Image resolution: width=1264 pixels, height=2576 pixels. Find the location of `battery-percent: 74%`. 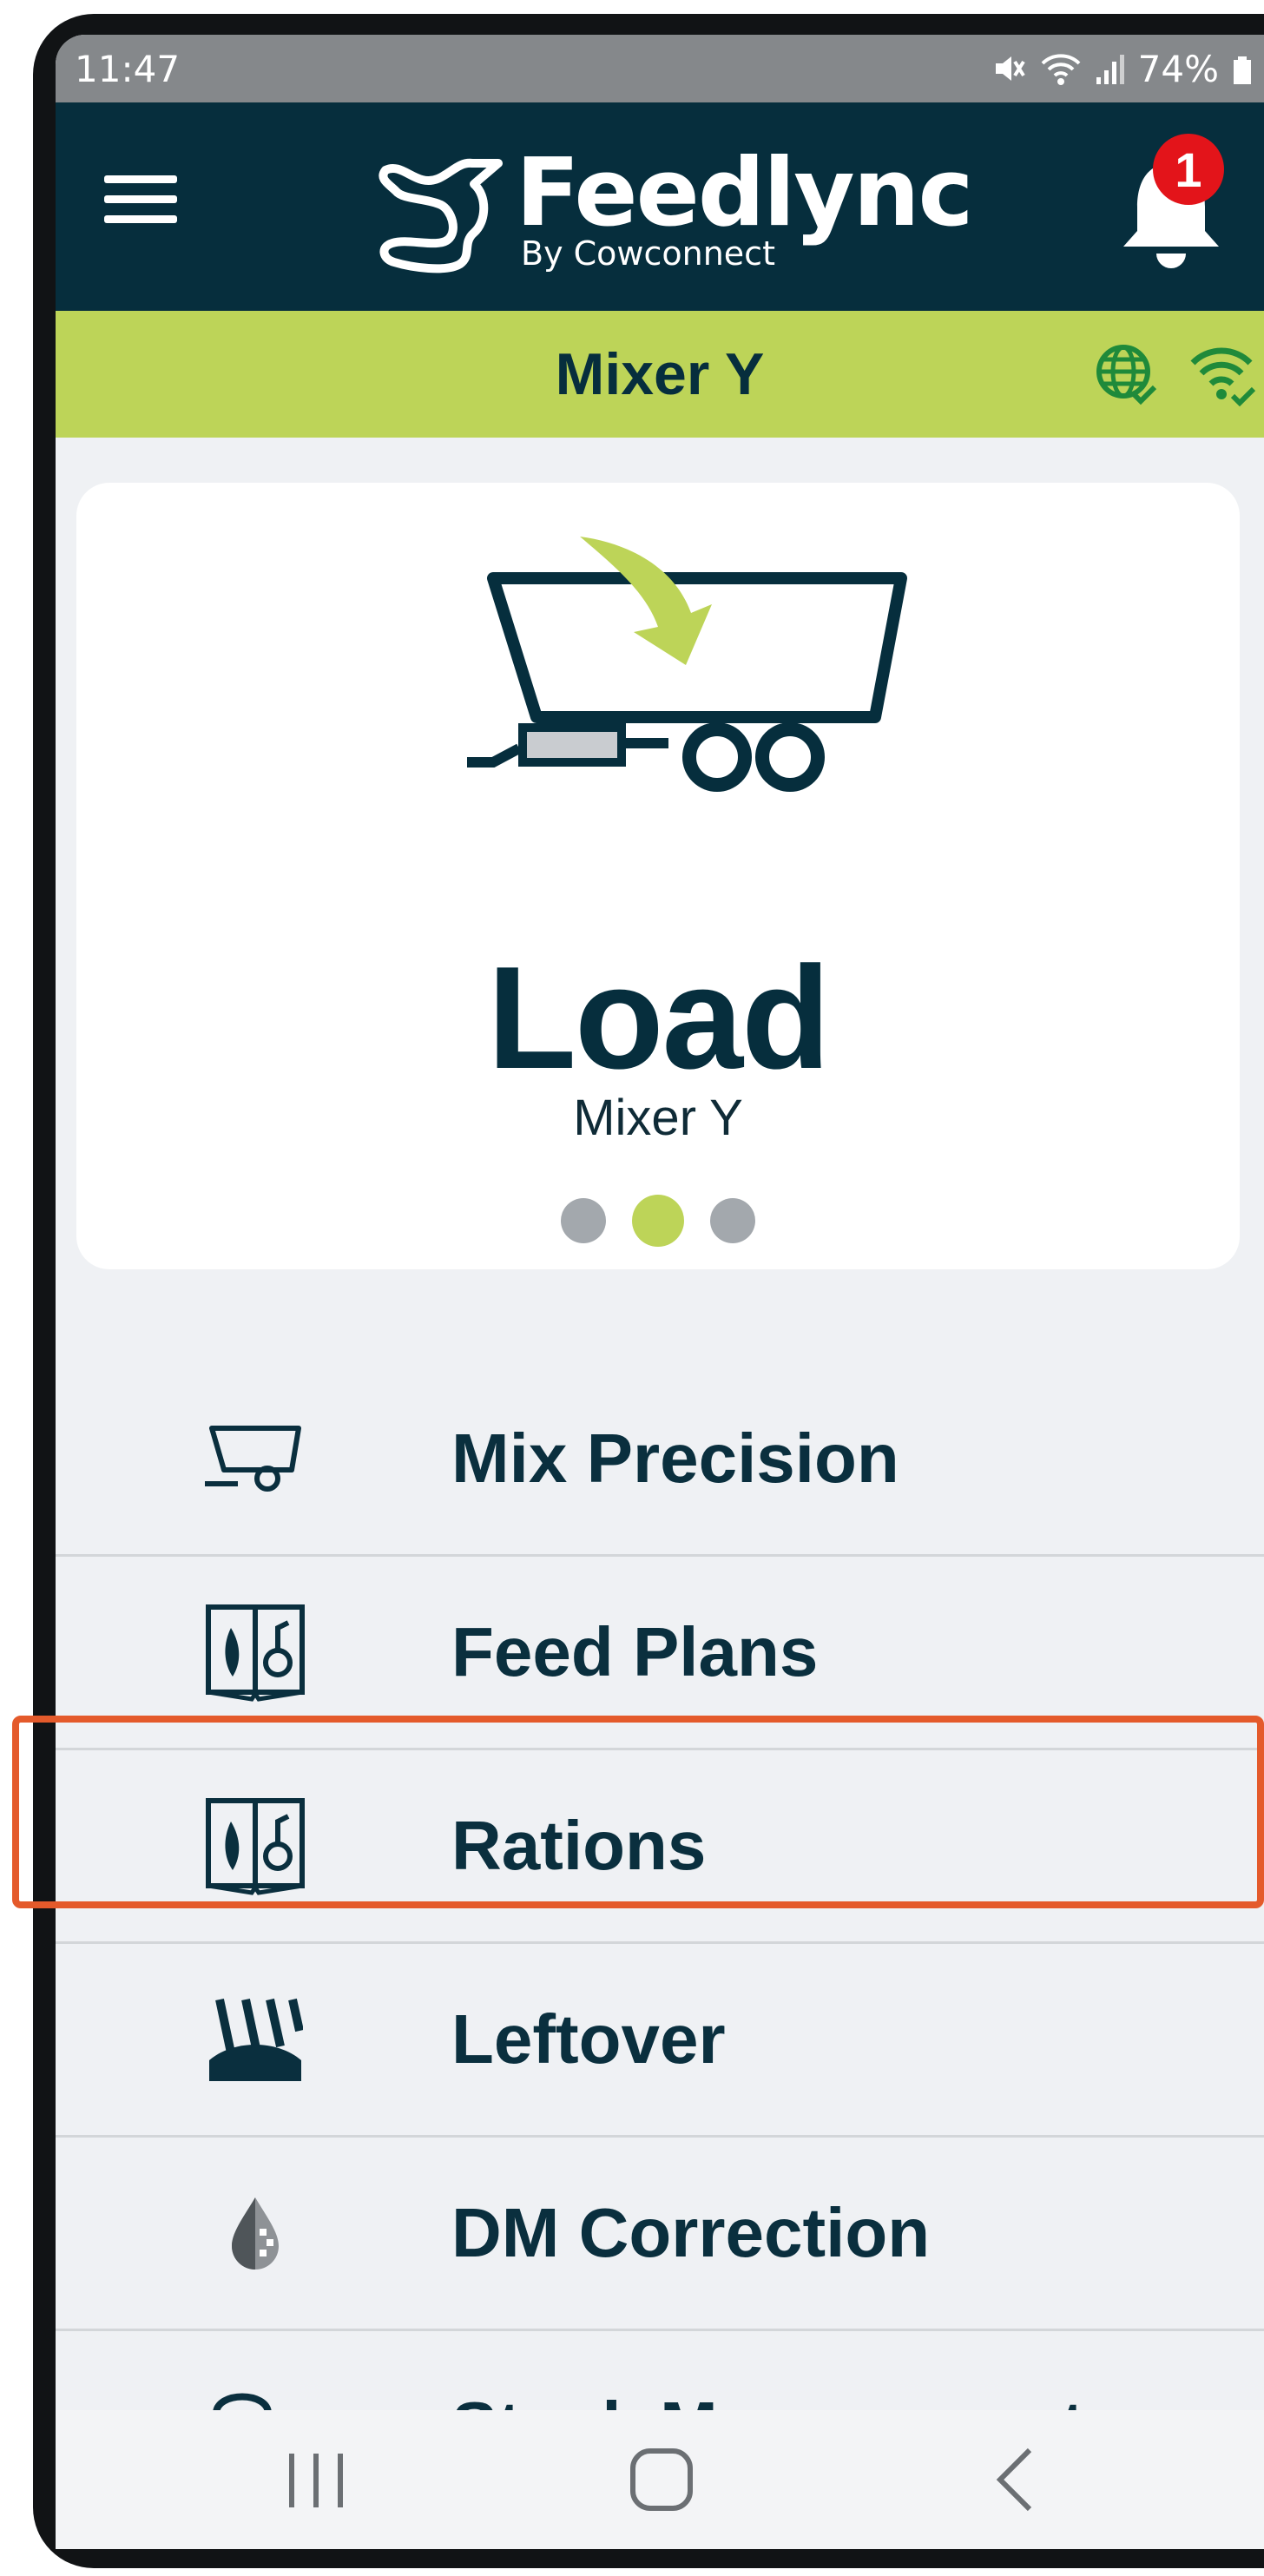

battery-percent: 74% is located at coordinates (1178, 68).